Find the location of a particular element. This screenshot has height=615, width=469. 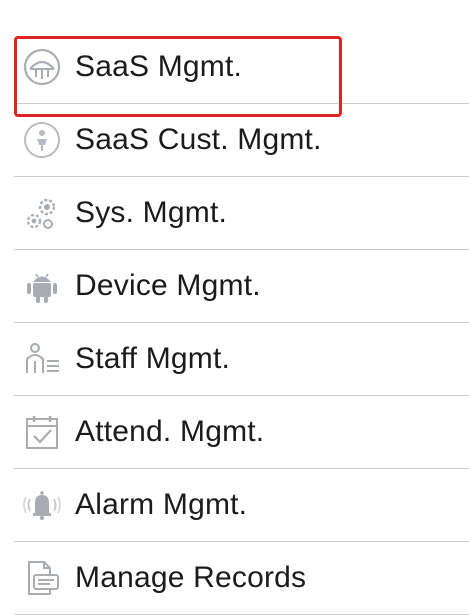

gears-icon is located at coordinates (42, 213).